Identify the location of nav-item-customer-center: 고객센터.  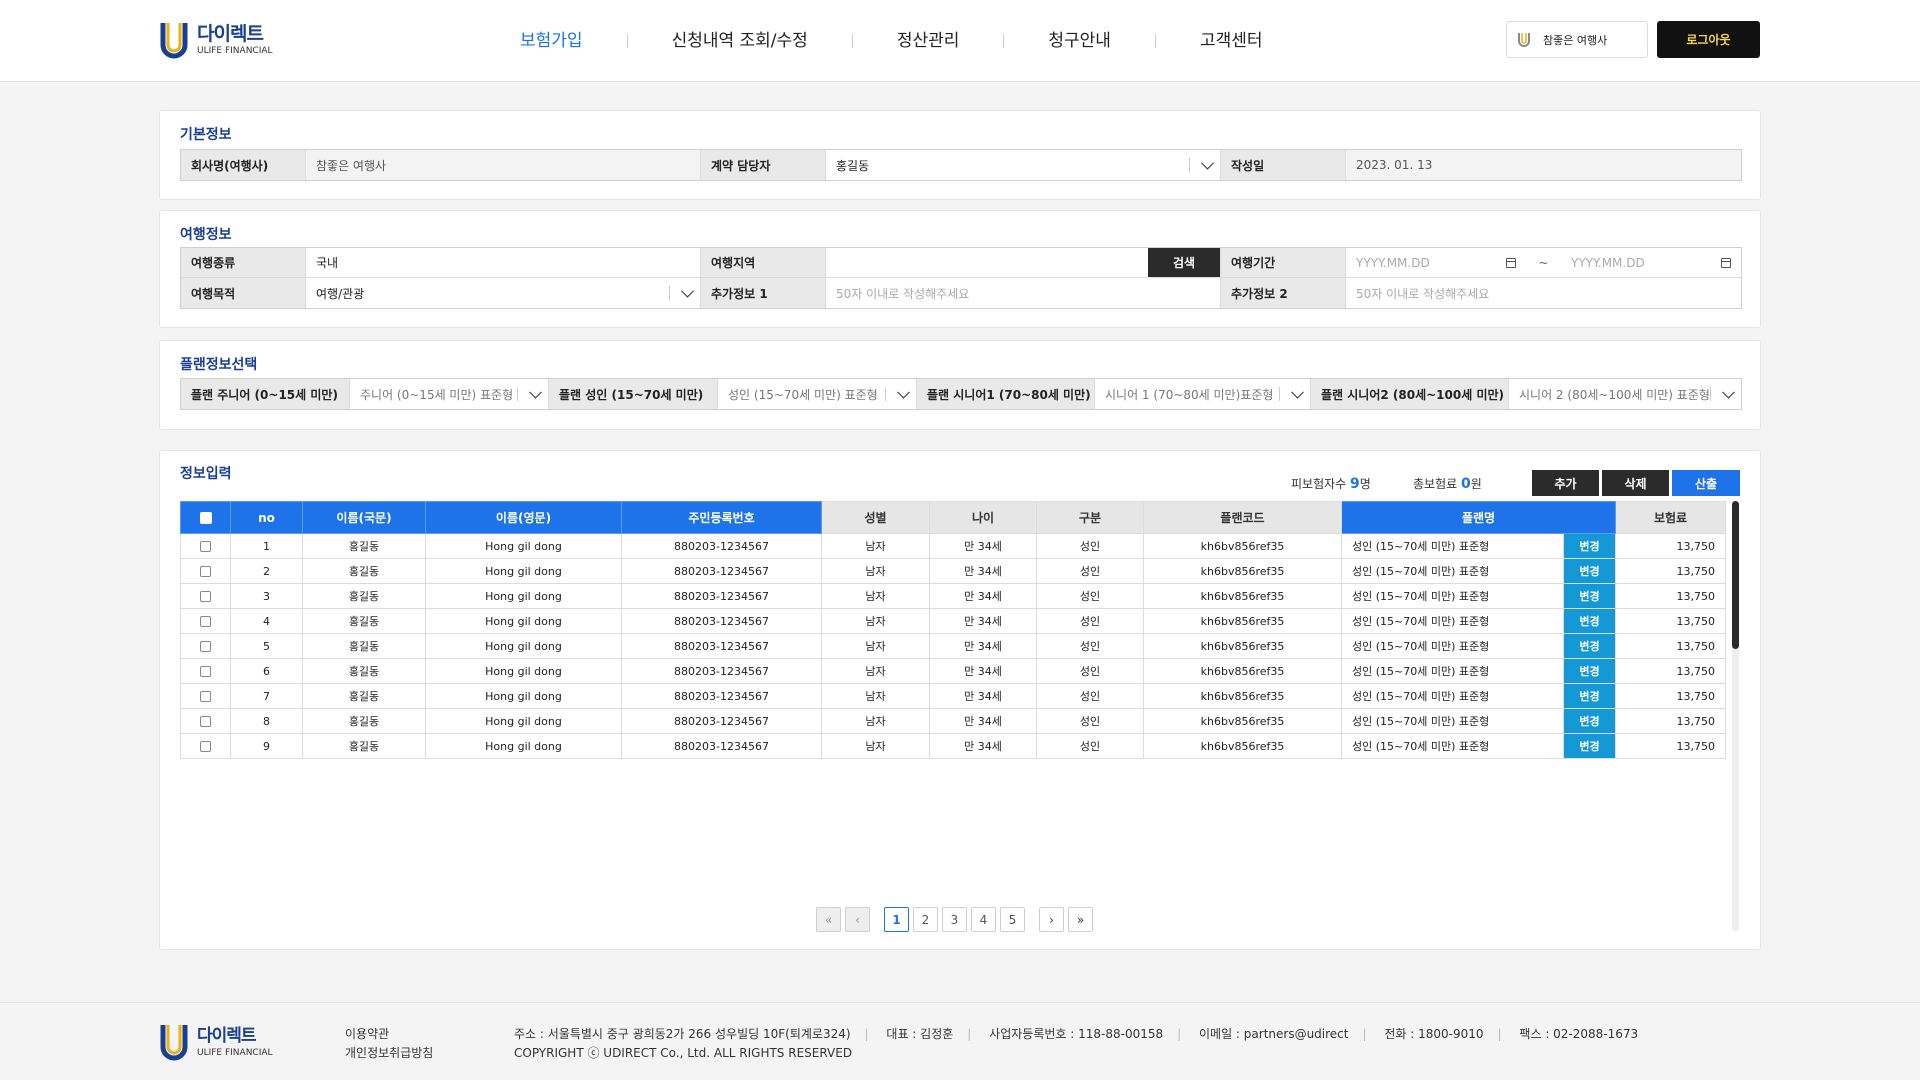
(1231, 41).